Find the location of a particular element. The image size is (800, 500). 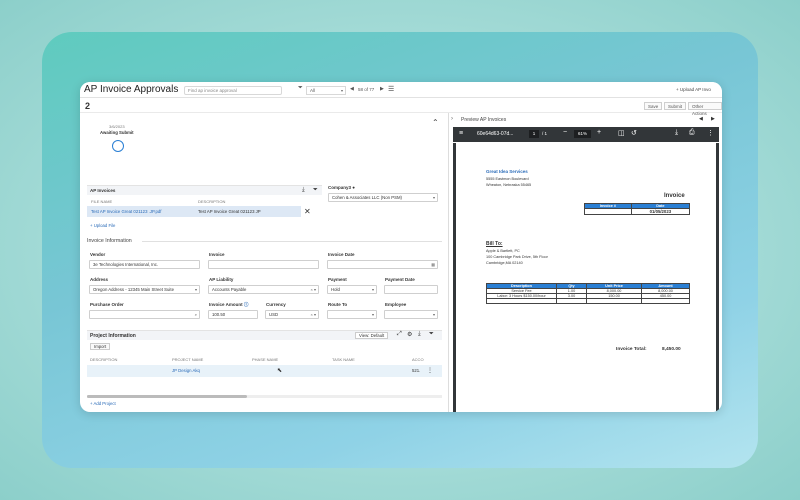

purchase-order-label: Purchase Order is located at coordinates (107, 304).